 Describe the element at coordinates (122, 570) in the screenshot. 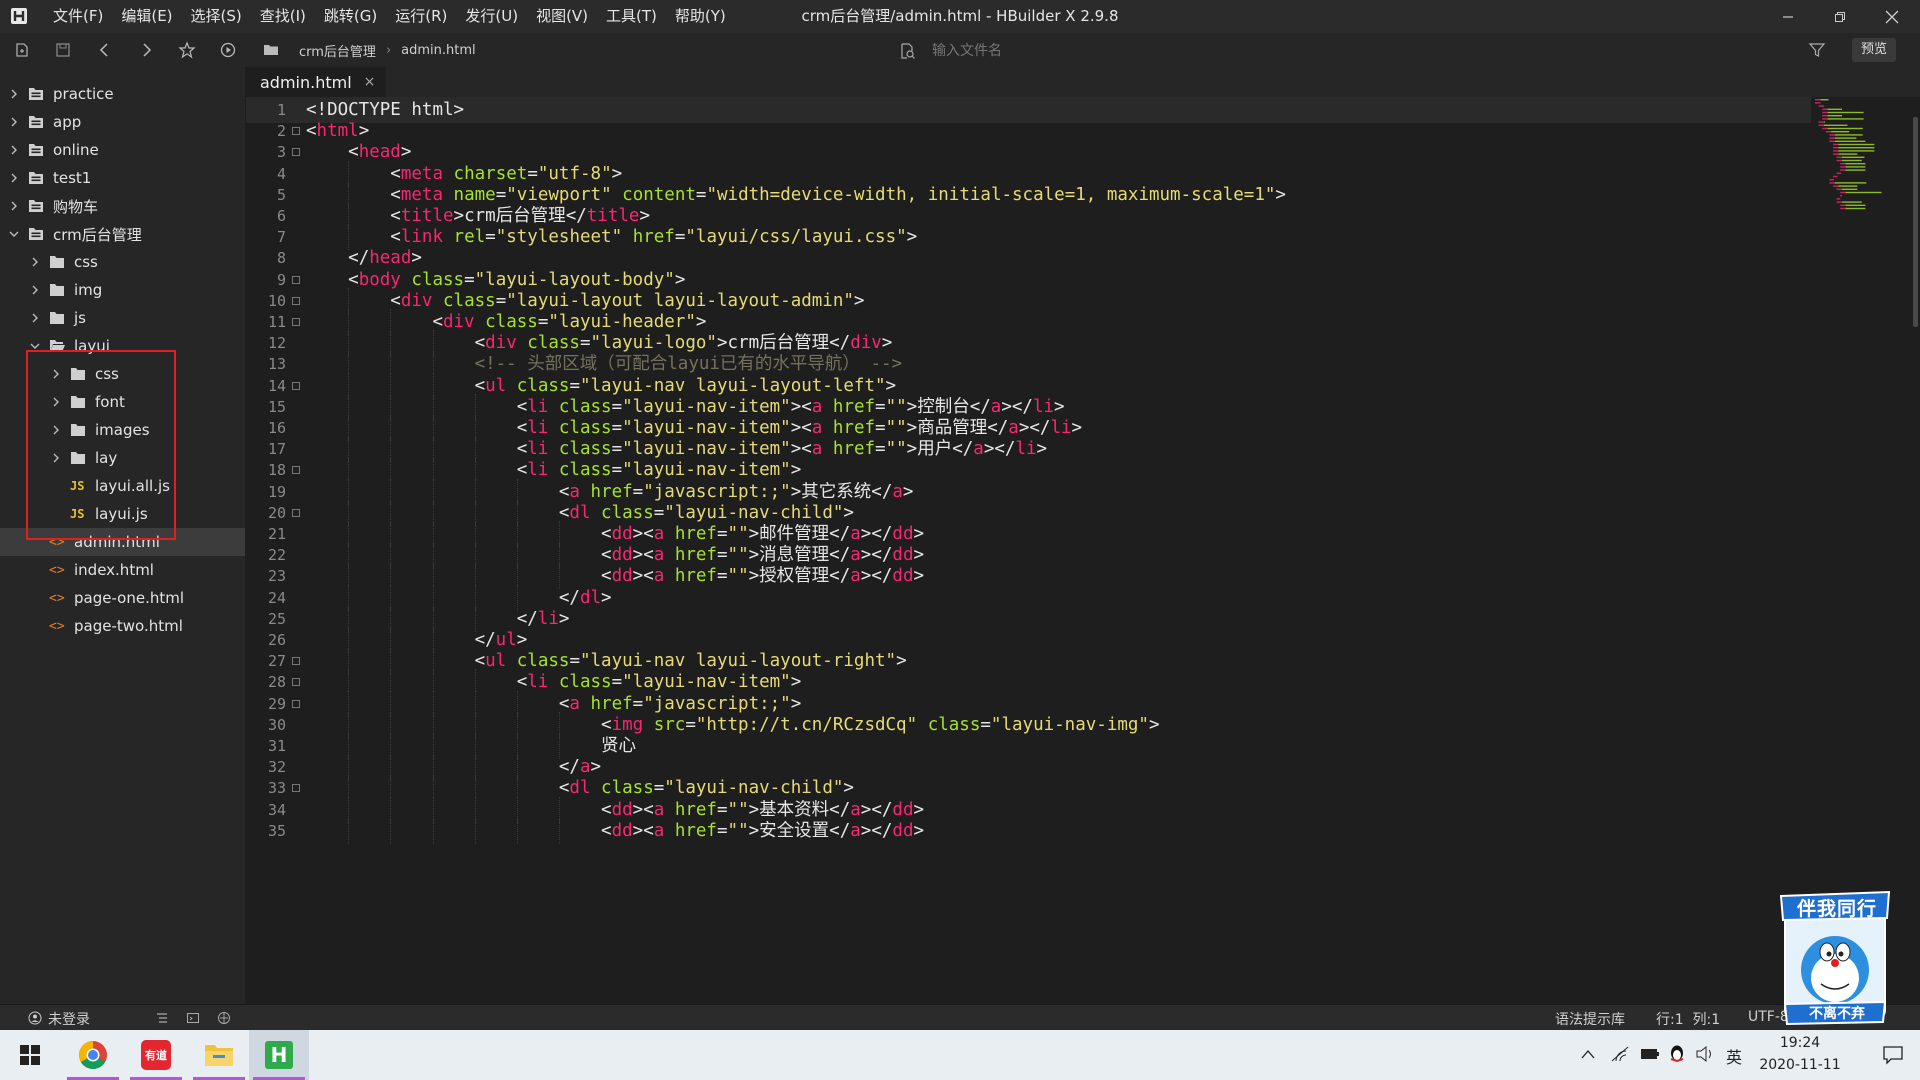

I see `tree-item-index-html-17: <> index.html` at that location.